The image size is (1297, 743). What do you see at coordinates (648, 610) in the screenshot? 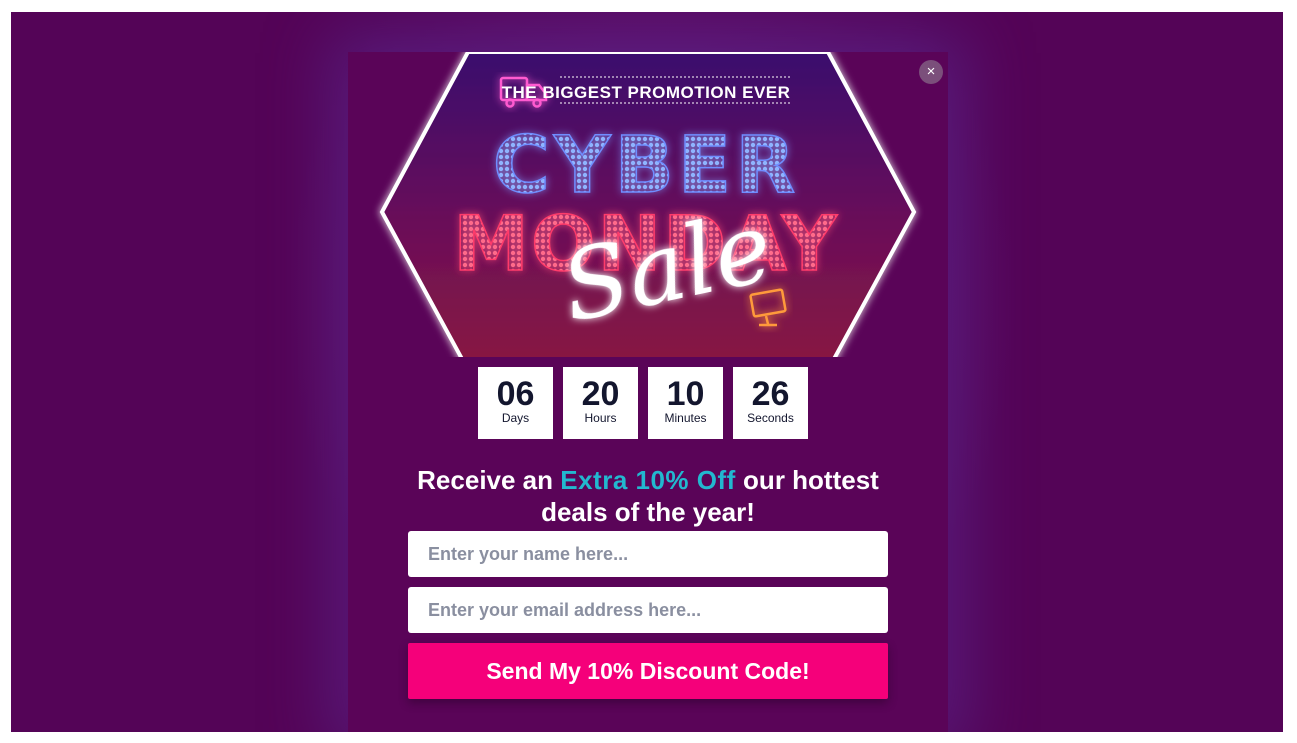
I see `email-input` at bounding box center [648, 610].